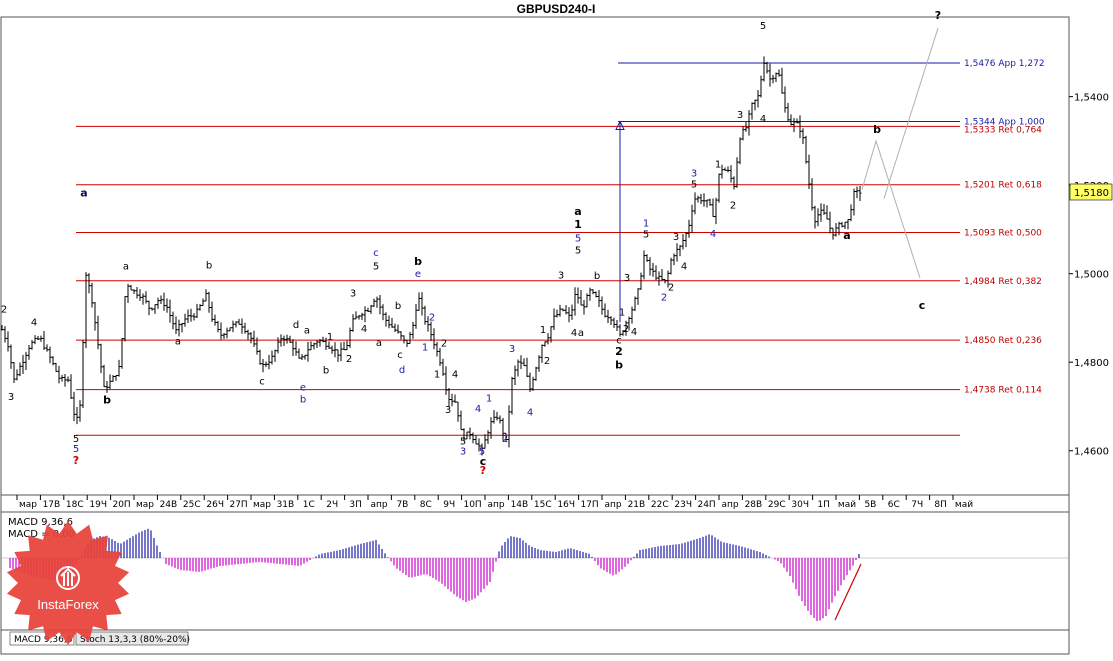  What do you see at coordinates (309, 505) in the screenshot?
I see `x-tick-label-12: 1С` at bounding box center [309, 505].